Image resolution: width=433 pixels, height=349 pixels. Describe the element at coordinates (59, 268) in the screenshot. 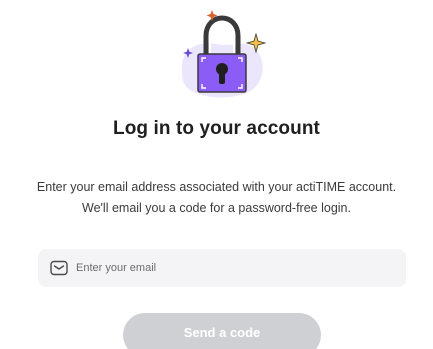

I see `envelope-icon` at that location.